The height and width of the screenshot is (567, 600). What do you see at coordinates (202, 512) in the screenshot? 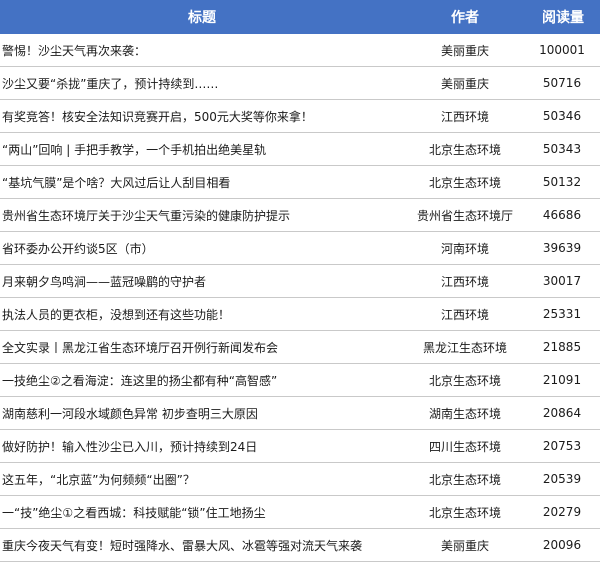
I see `row-title: 一“技”绝尘①之看西城：科技赋能“锁”住工地扬尘` at bounding box center [202, 512].